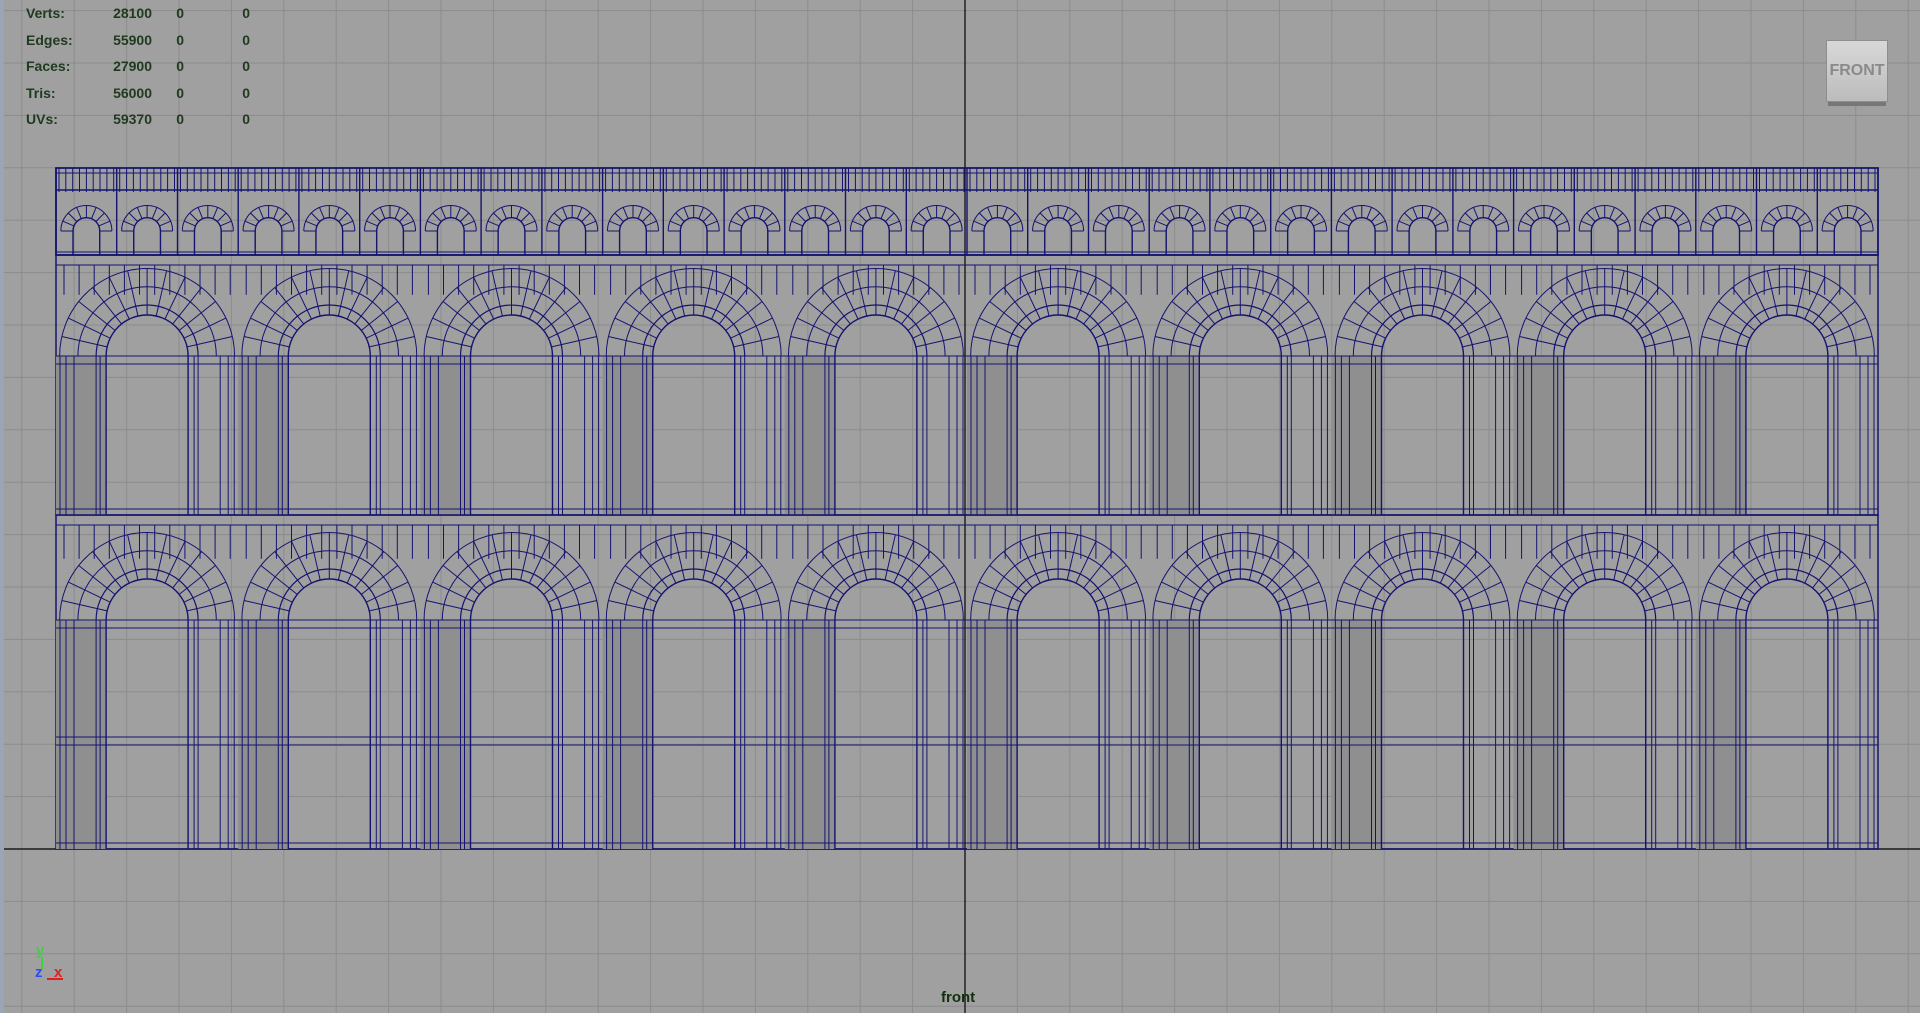 Image resolution: width=1920 pixels, height=1013 pixels. I want to click on hud-value: 56000, so click(132, 92).